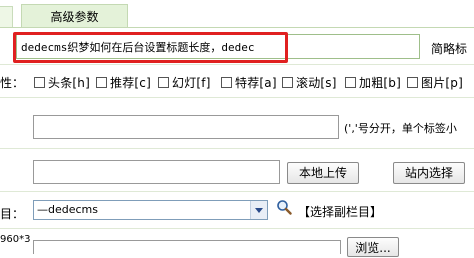 This screenshot has width=474, height=258. I want to click on checkbox-bold: 加粗[b], so click(373, 82).